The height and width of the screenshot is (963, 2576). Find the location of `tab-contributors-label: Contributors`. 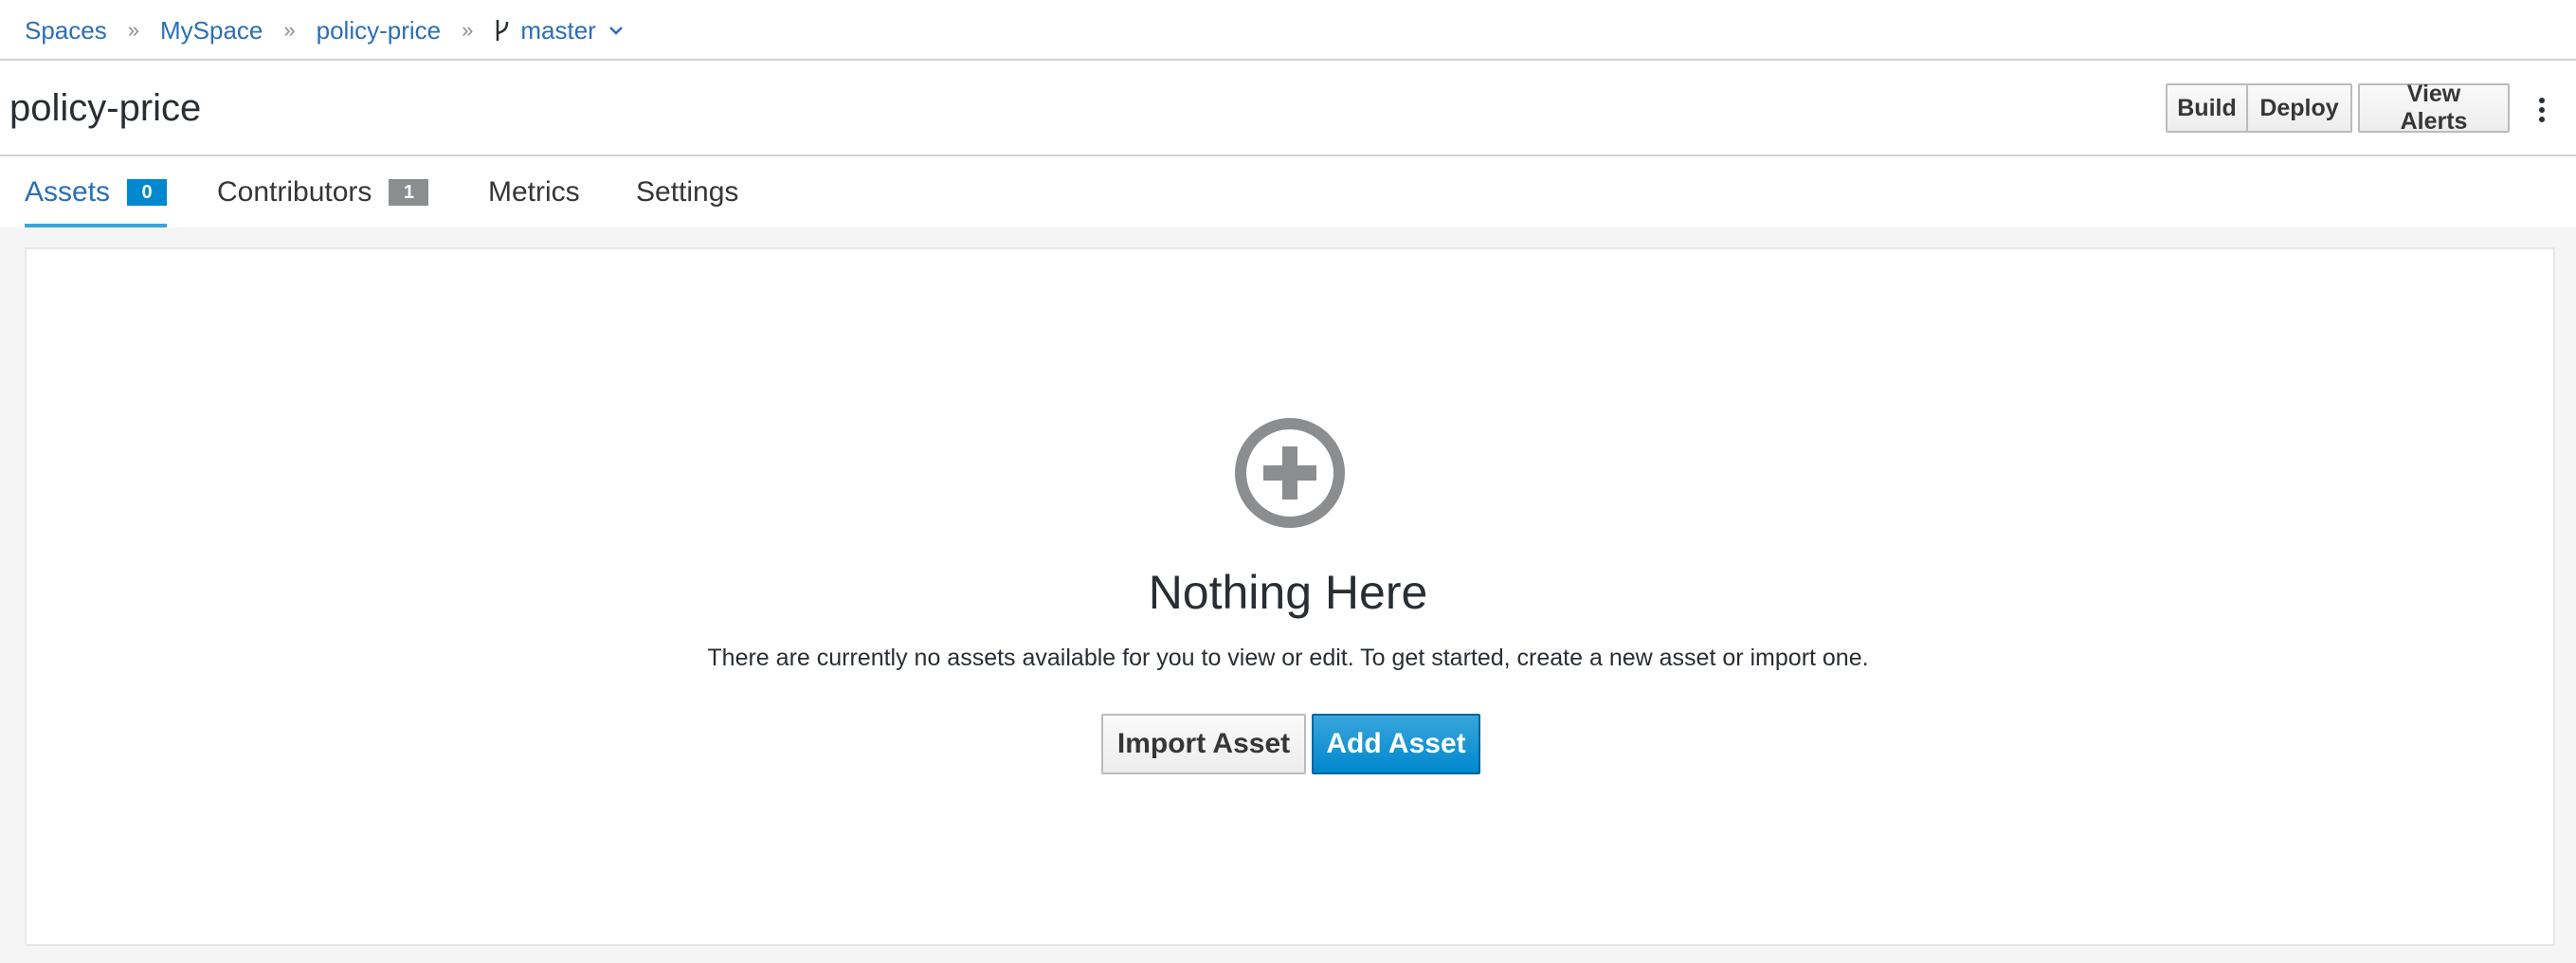

tab-contributors-label: Contributors is located at coordinates (294, 191).